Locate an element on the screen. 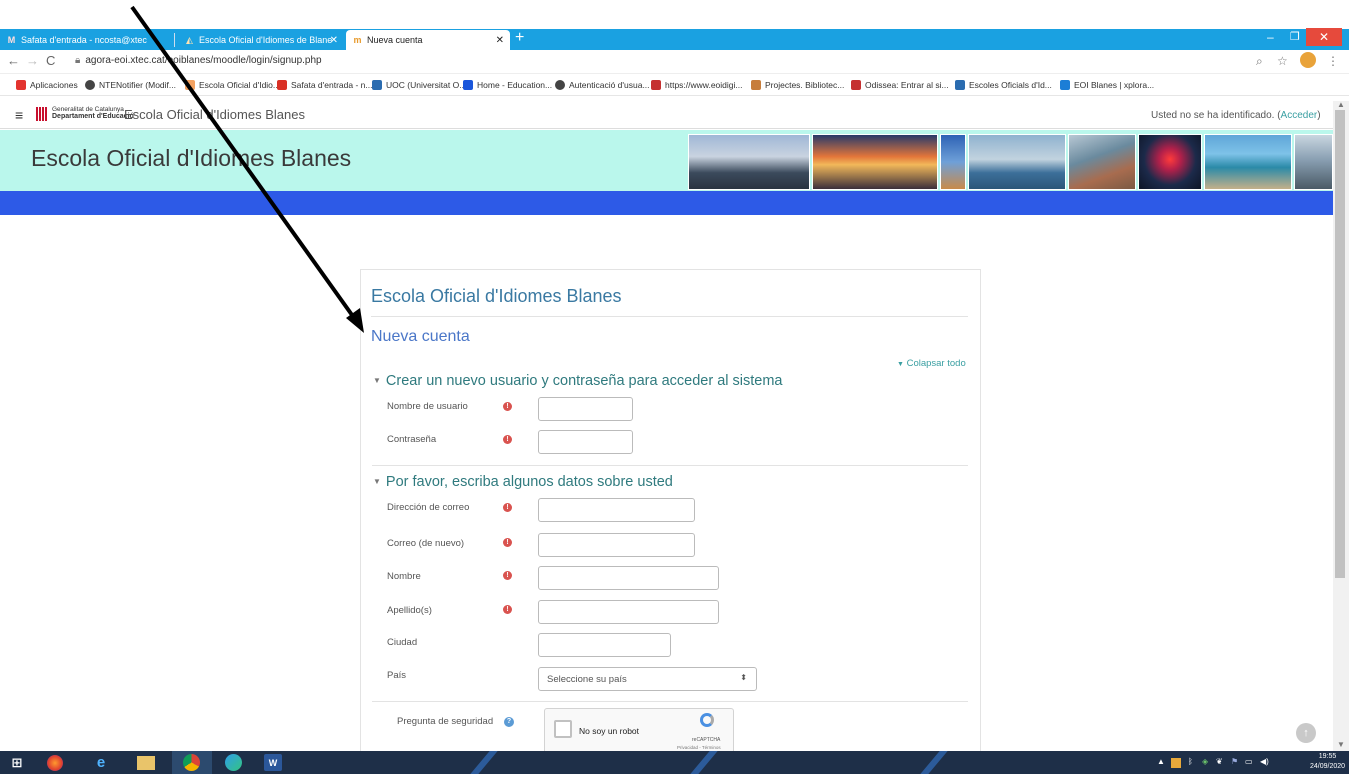 The width and height of the screenshot is (1349, 774). star-icon: ☆ is located at coordinates (1282, 61).